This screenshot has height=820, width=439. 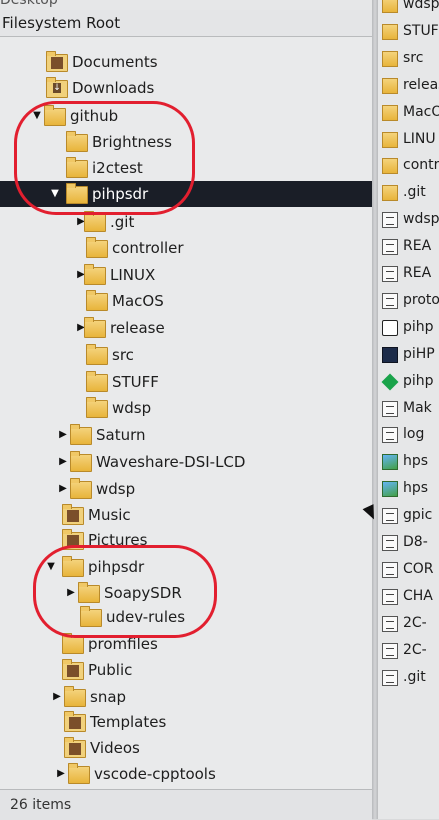 What do you see at coordinates (186, 697) in the screenshot?
I see `tree-item-snap: ▶ snap` at bounding box center [186, 697].